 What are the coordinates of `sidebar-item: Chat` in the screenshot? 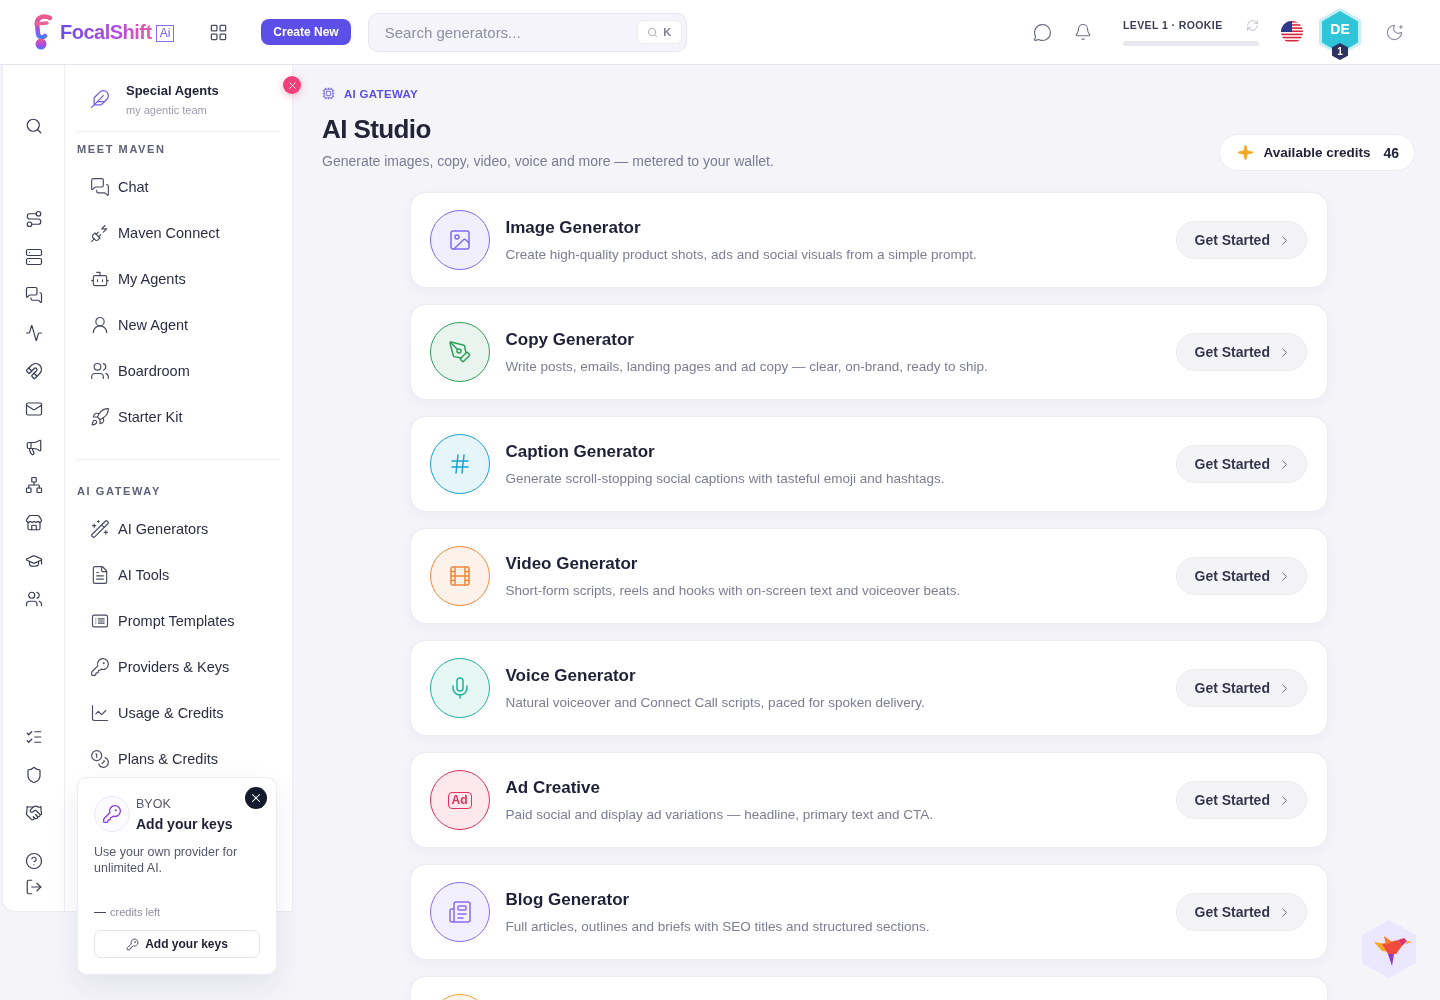 It's located at (178, 187).